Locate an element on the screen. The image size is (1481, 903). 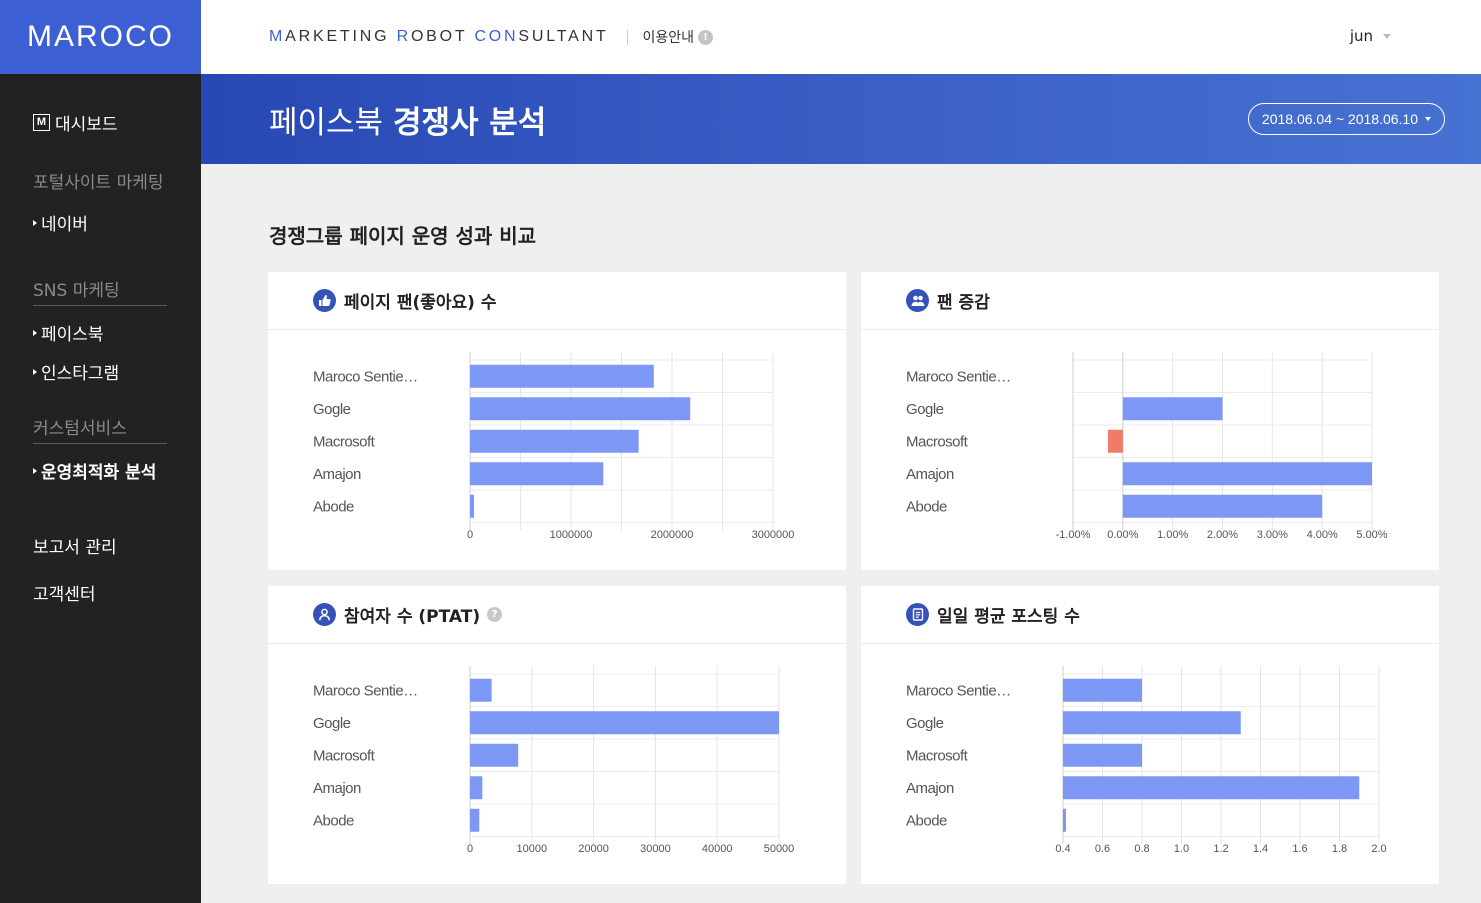
sidebar-item-dashboard: M 대시보드 is located at coordinates (117, 122).